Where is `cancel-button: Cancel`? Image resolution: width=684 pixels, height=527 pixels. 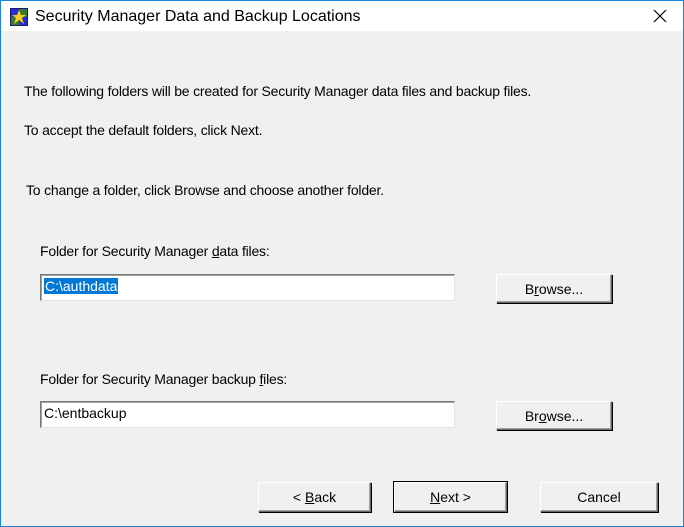 cancel-button: Cancel is located at coordinates (599, 497).